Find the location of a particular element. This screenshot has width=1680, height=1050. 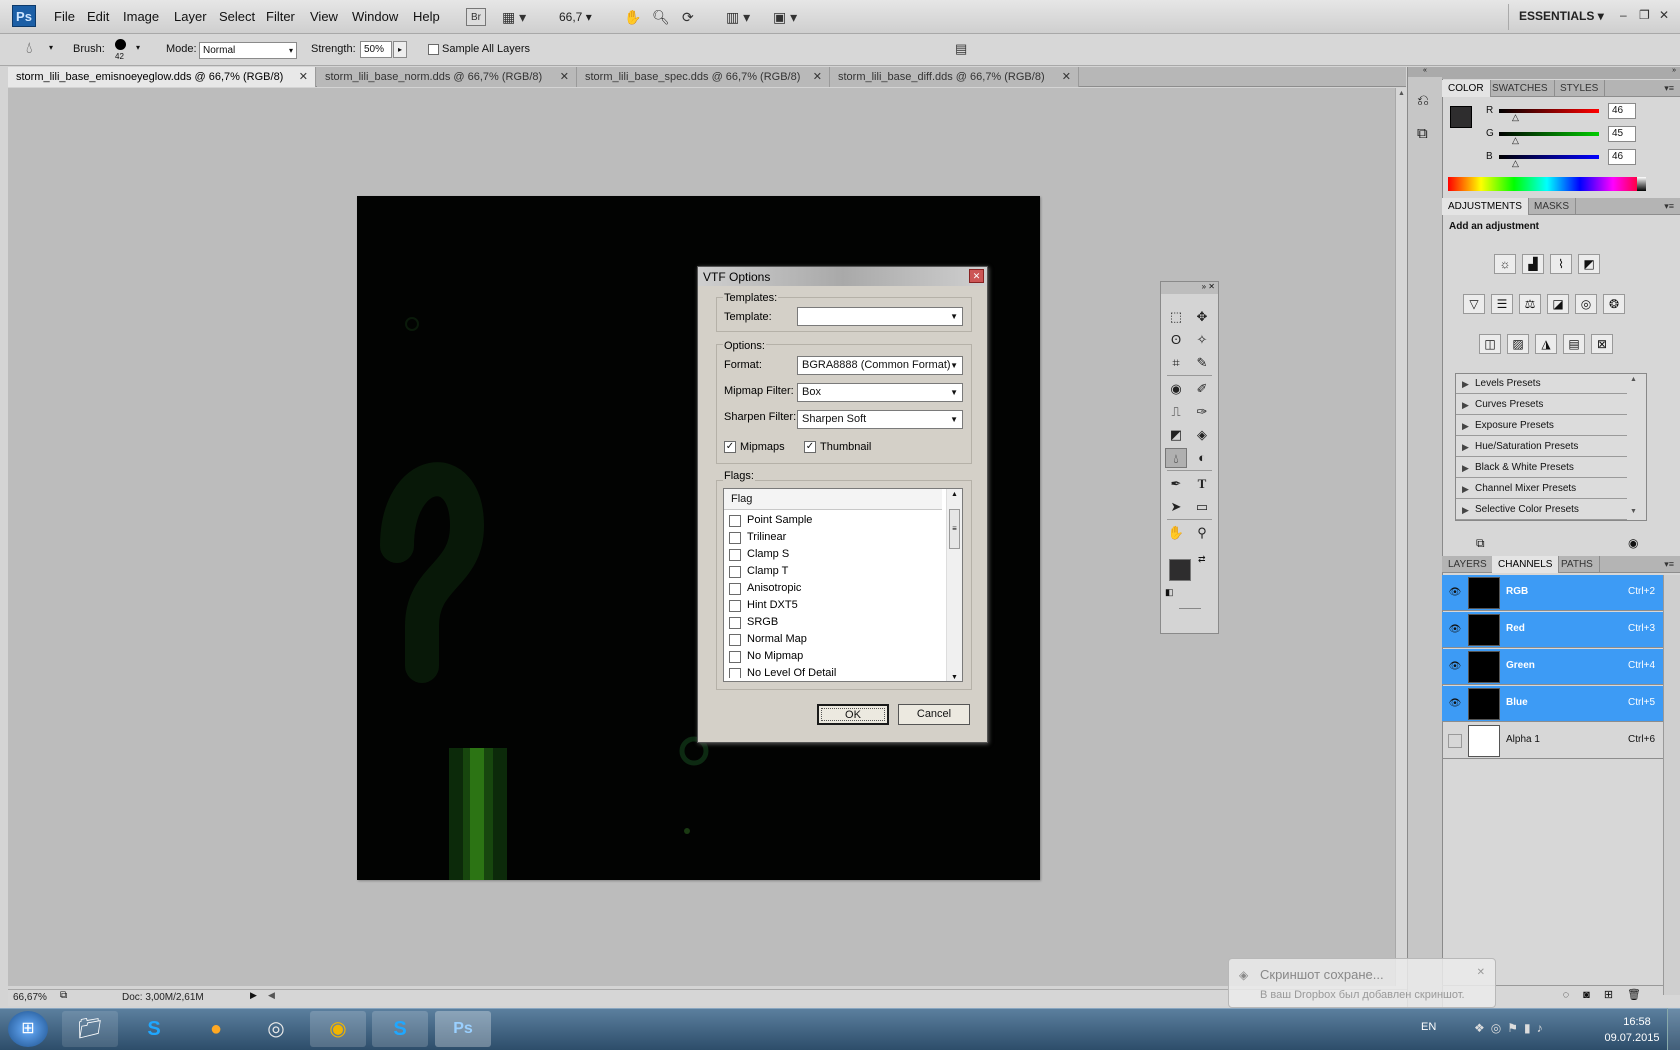

channel-row-rgb: 👁︎ RGB Ctrl+2 is located at coordinates (1552, 593).